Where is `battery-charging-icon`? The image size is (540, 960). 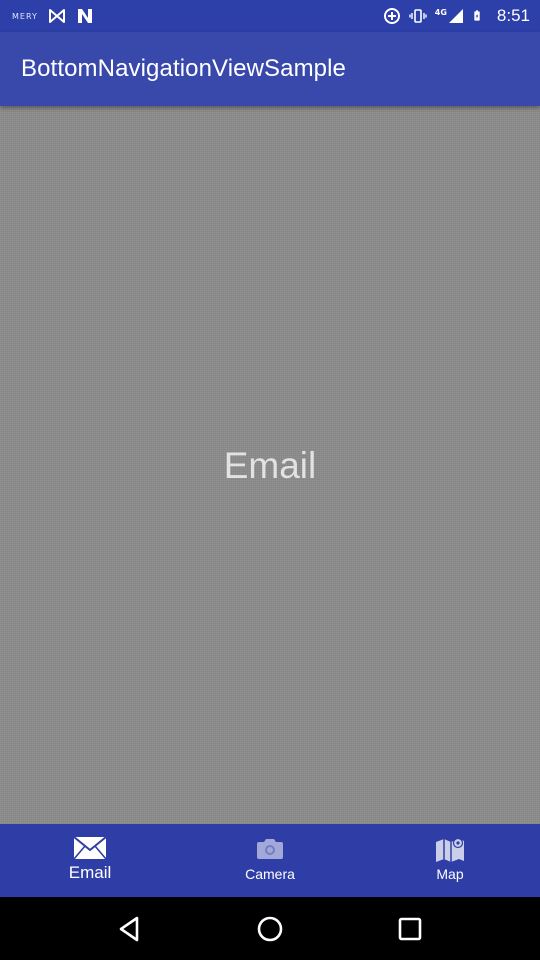 battery-charging-icon is located at coordinates (477, 15).